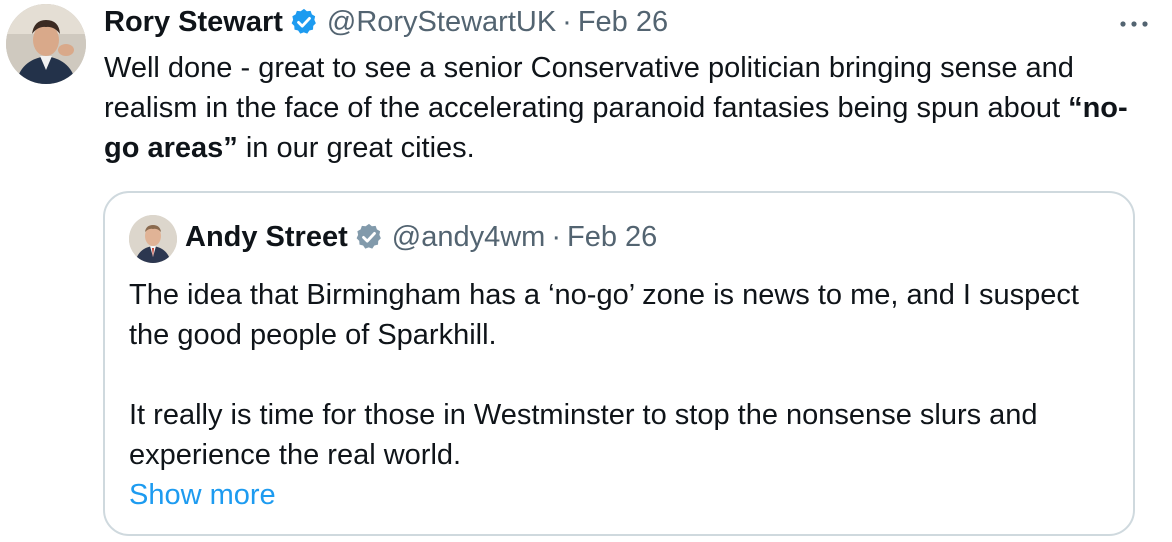 The height and width of the screenshot is (542, 1172). I want to click on quoted-author-name: Andy Street, so click(266, 237).